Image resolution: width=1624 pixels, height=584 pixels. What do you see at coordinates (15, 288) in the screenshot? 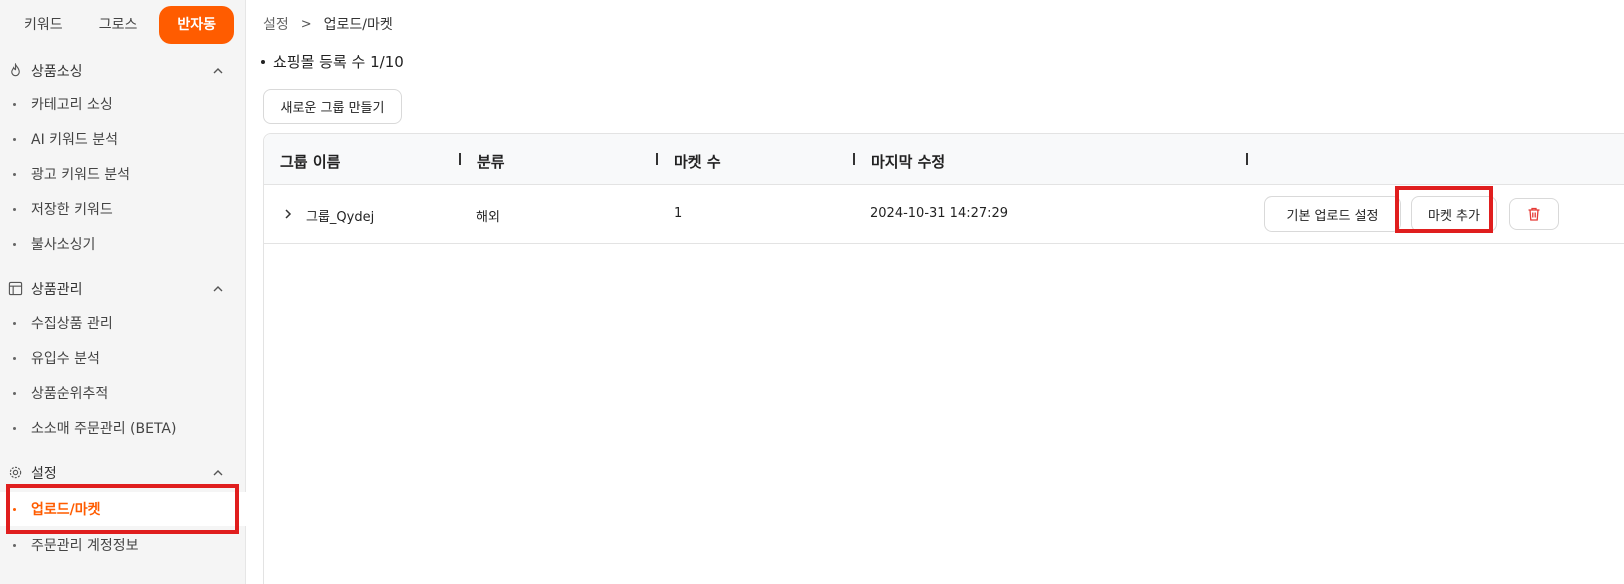
I see `layout-icon` at bounding box center [15, 288].